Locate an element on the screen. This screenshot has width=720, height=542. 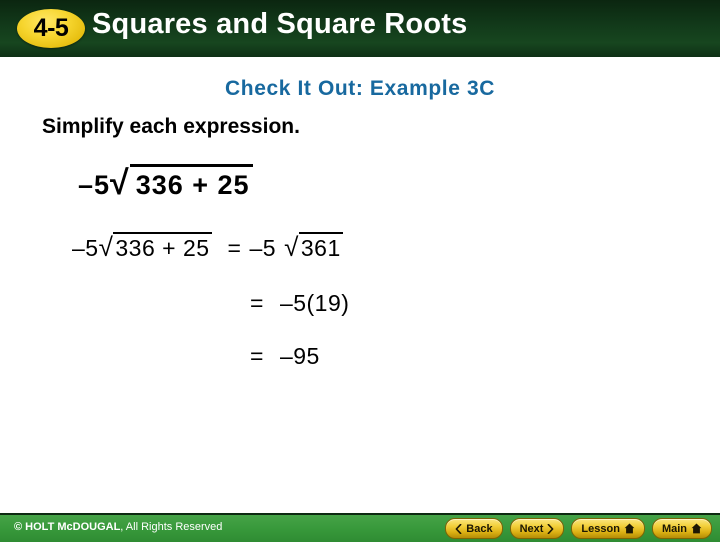
lesson-button: Lesson is located at coordinates (608, 528).